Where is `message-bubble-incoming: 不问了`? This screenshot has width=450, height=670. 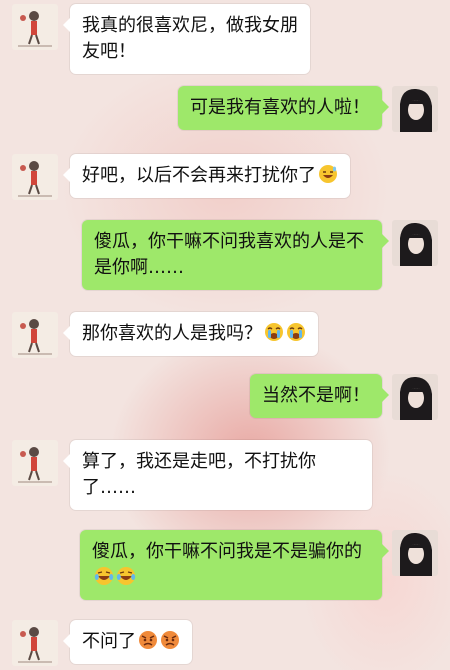
message-bubble-incoming: 不问了 is located at coordinates (127, 642).